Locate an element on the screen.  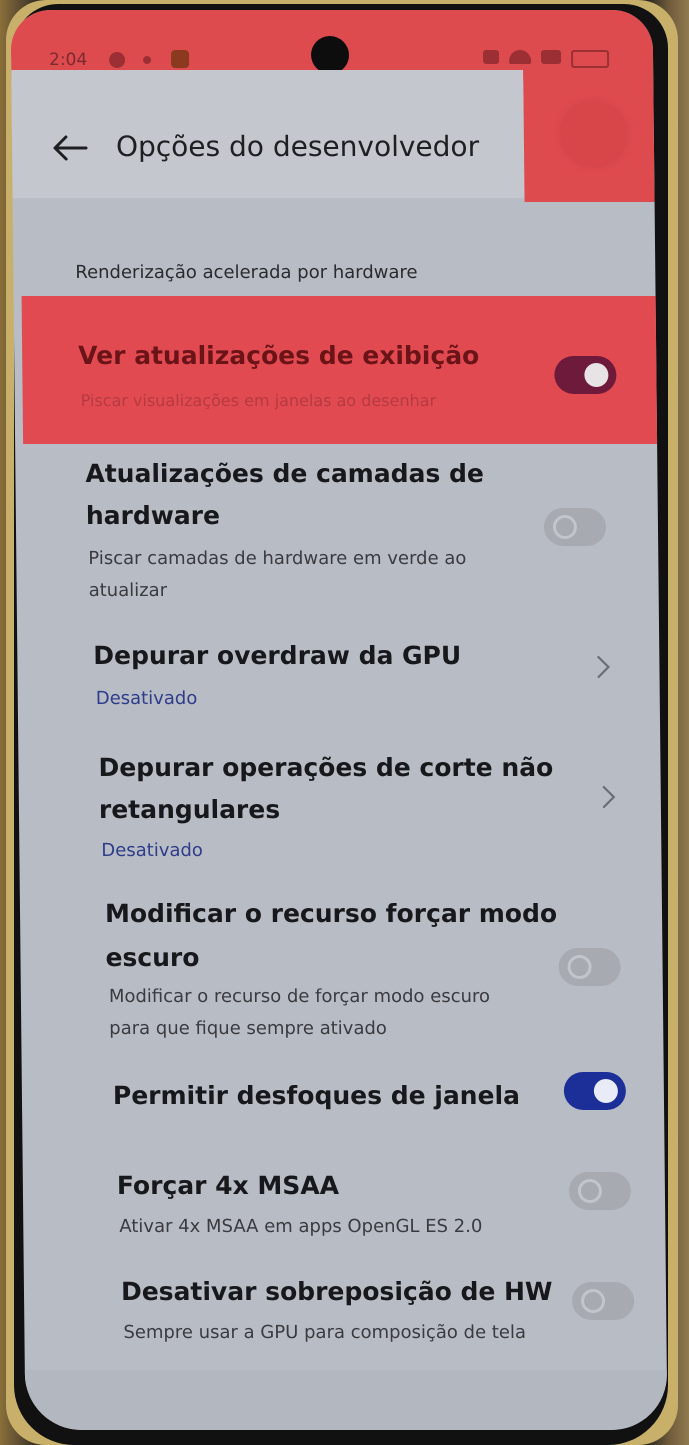
notification-icon is located at coordinates (117, 60).